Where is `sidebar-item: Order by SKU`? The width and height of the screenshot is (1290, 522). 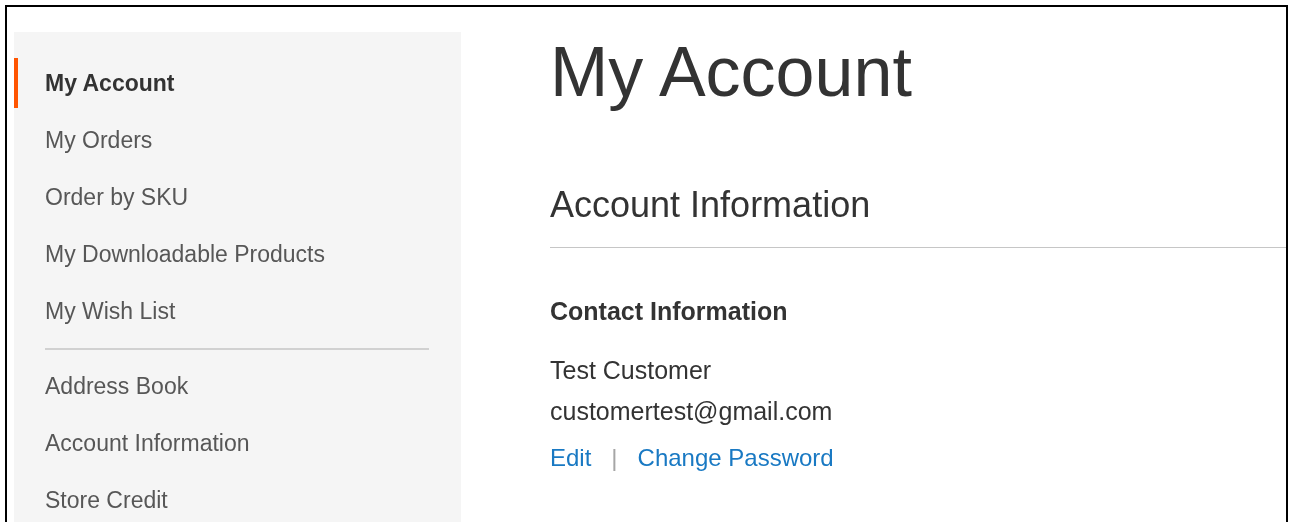 sidebar-item: Order by SKU is located at coordinates (237, 197).